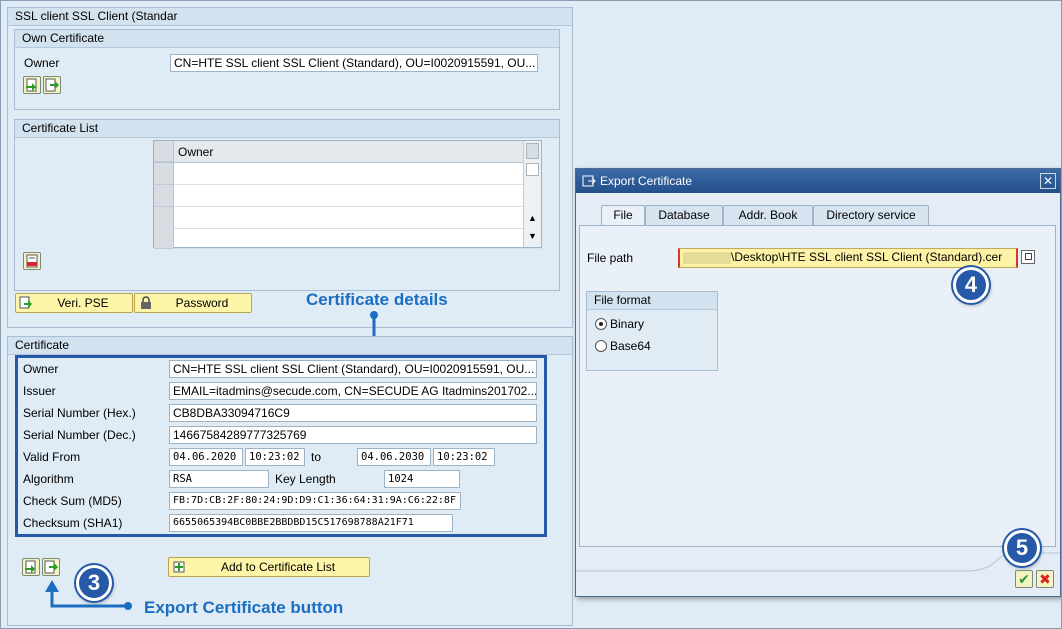  I want to click on certificate-details-callout: Certificate details, so click(377, 299).